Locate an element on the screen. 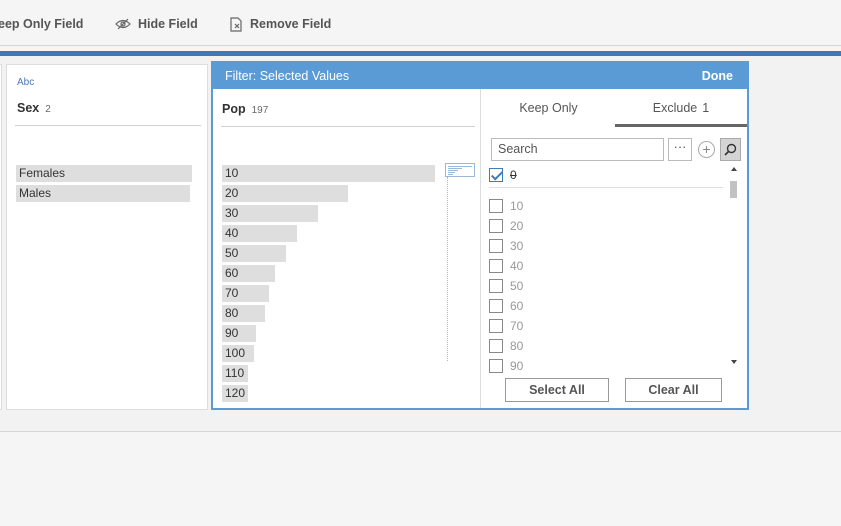  clear-all-button: Clear All is located at coordinates (673, 390).